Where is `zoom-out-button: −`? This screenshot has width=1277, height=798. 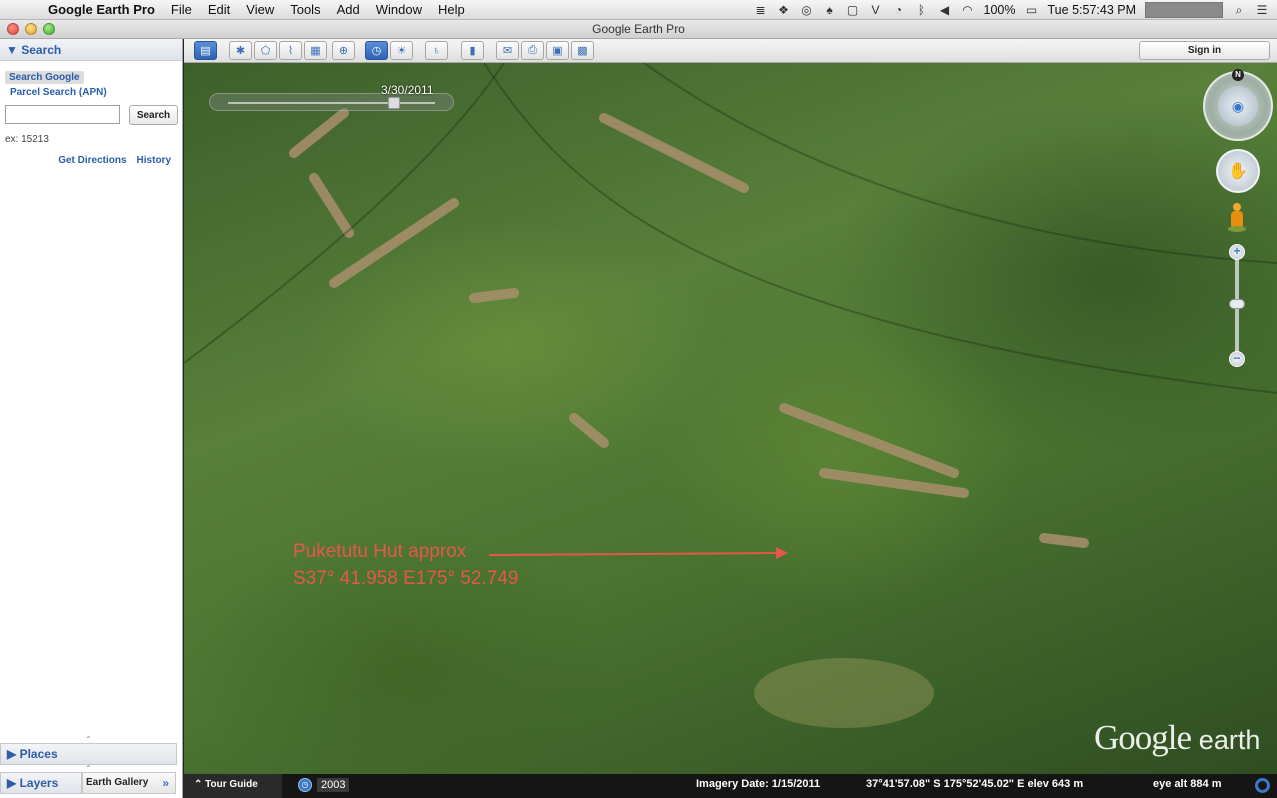 zoom-out-button: − is located at coordinates (1237, 359).